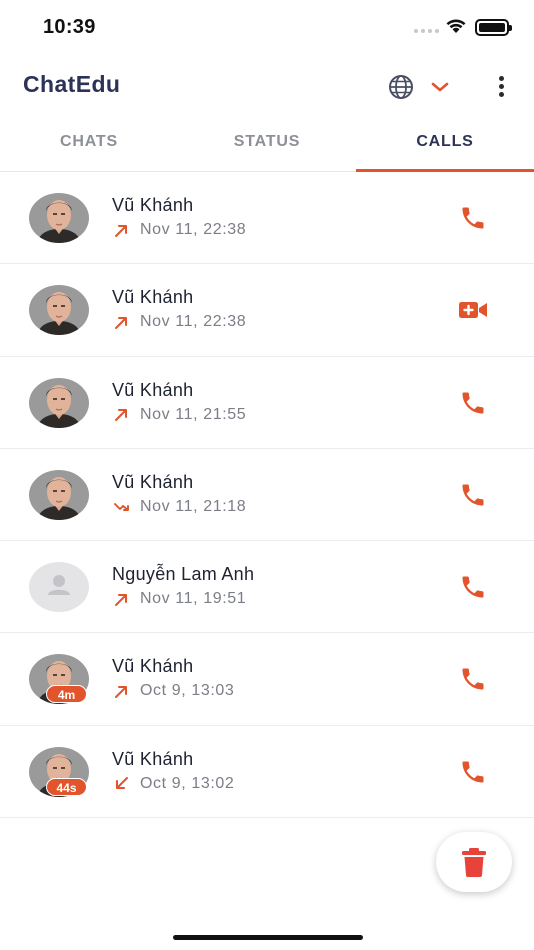 The image size is (534, 950). What do you see at coordinates (59, 679) in the screenshot?
I see `contact-avatar: 4m` at bounding box center [59, 679].